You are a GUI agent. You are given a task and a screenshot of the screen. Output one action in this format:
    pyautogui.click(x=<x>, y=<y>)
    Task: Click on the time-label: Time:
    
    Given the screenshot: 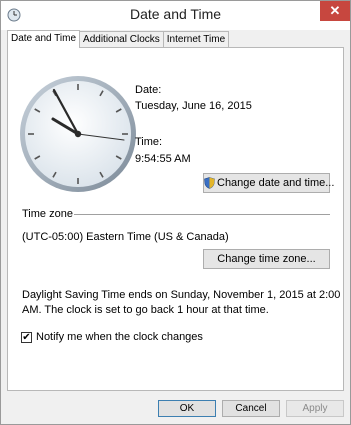 What is the action you would take?
    pyautogui.click(x=149, y=142)
    